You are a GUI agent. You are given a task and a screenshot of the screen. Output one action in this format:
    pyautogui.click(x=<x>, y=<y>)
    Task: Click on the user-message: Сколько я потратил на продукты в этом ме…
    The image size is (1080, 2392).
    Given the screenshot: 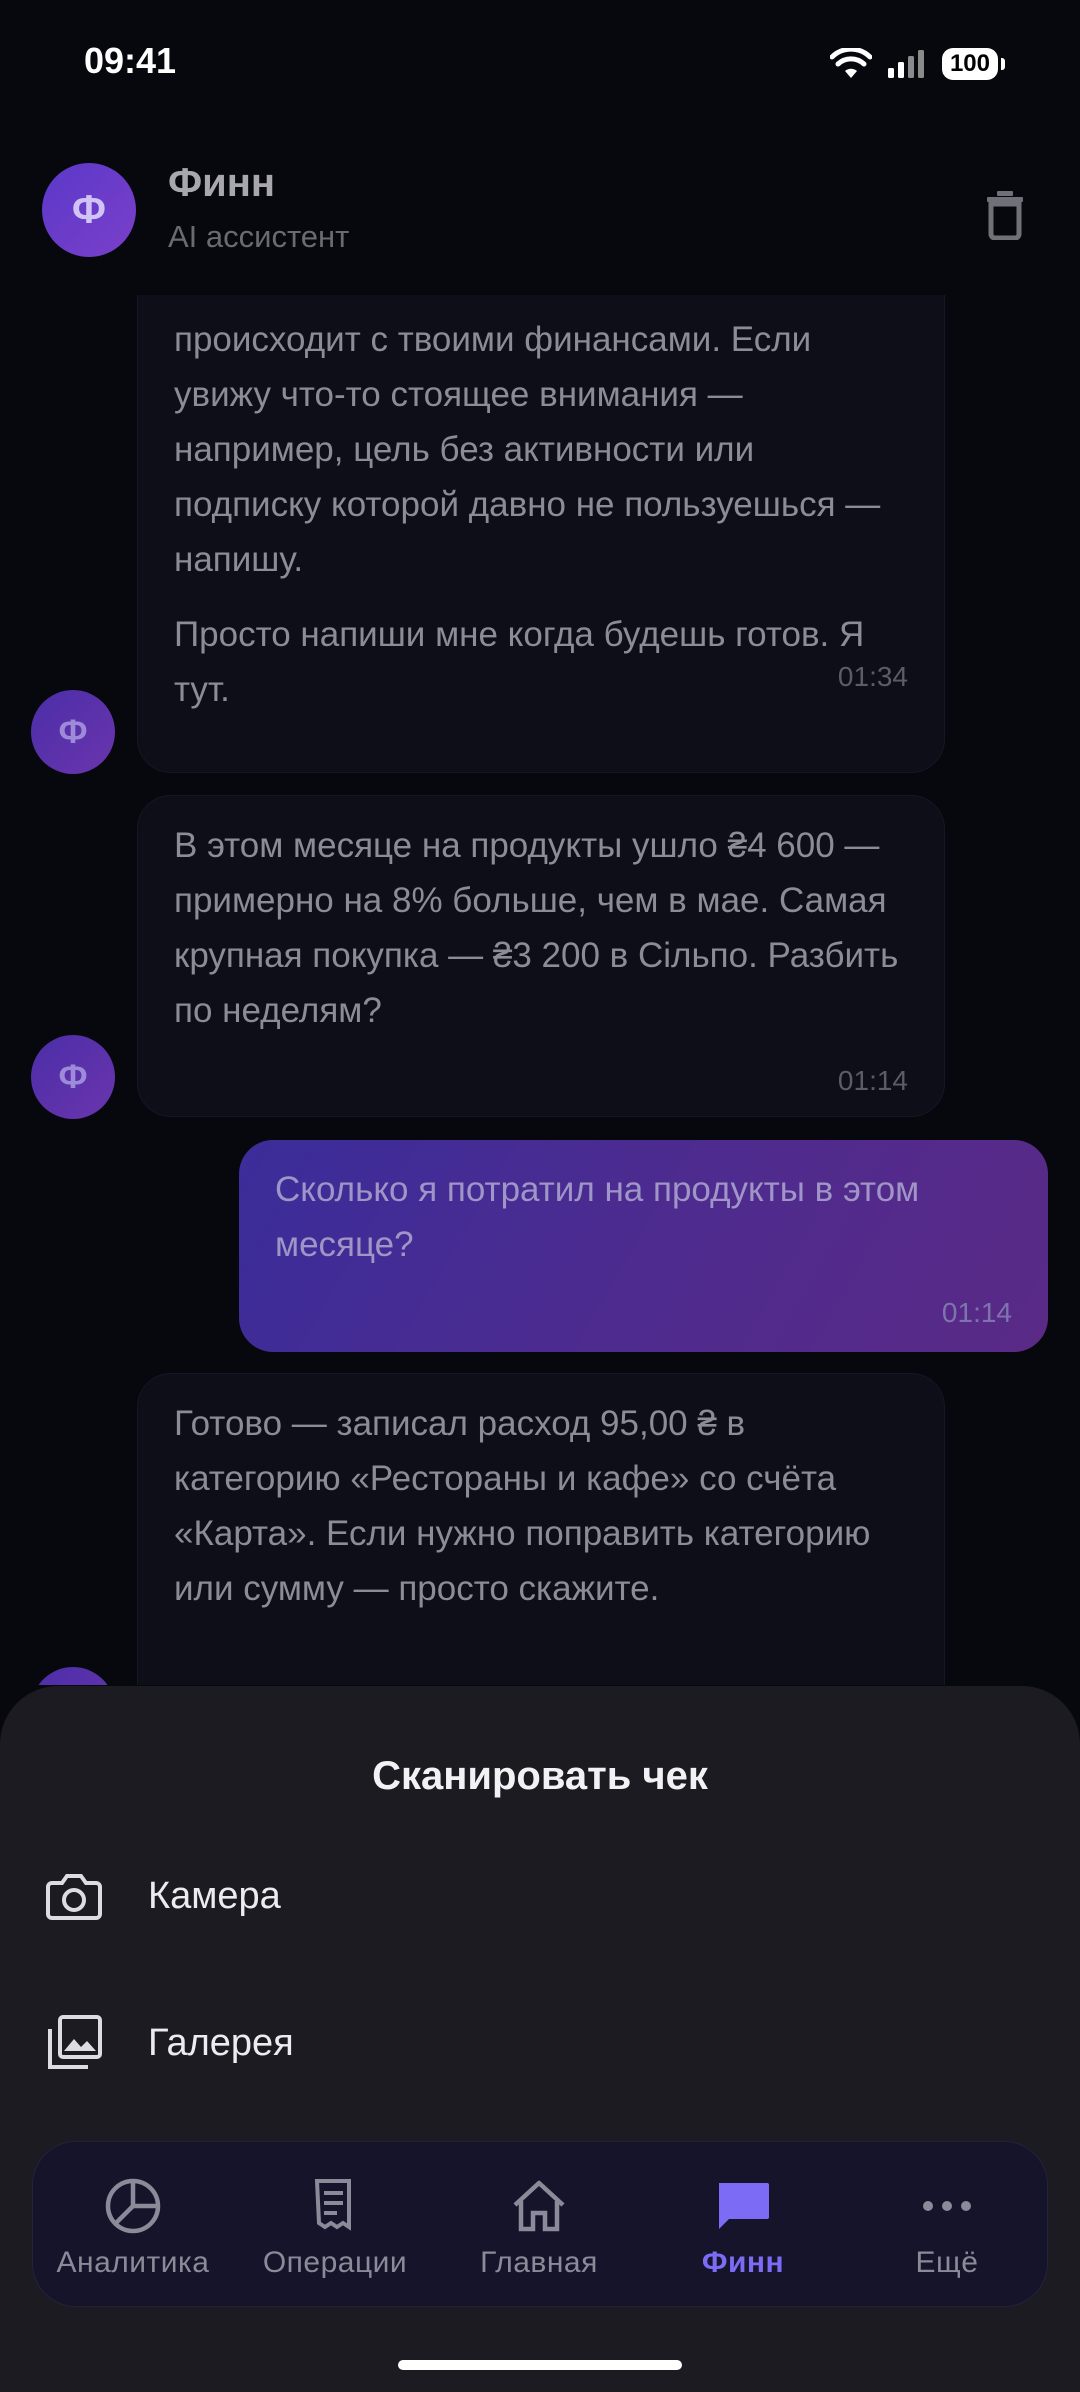 What is the action you would take?
    pyautogui.click(x=643, y=1246)
    